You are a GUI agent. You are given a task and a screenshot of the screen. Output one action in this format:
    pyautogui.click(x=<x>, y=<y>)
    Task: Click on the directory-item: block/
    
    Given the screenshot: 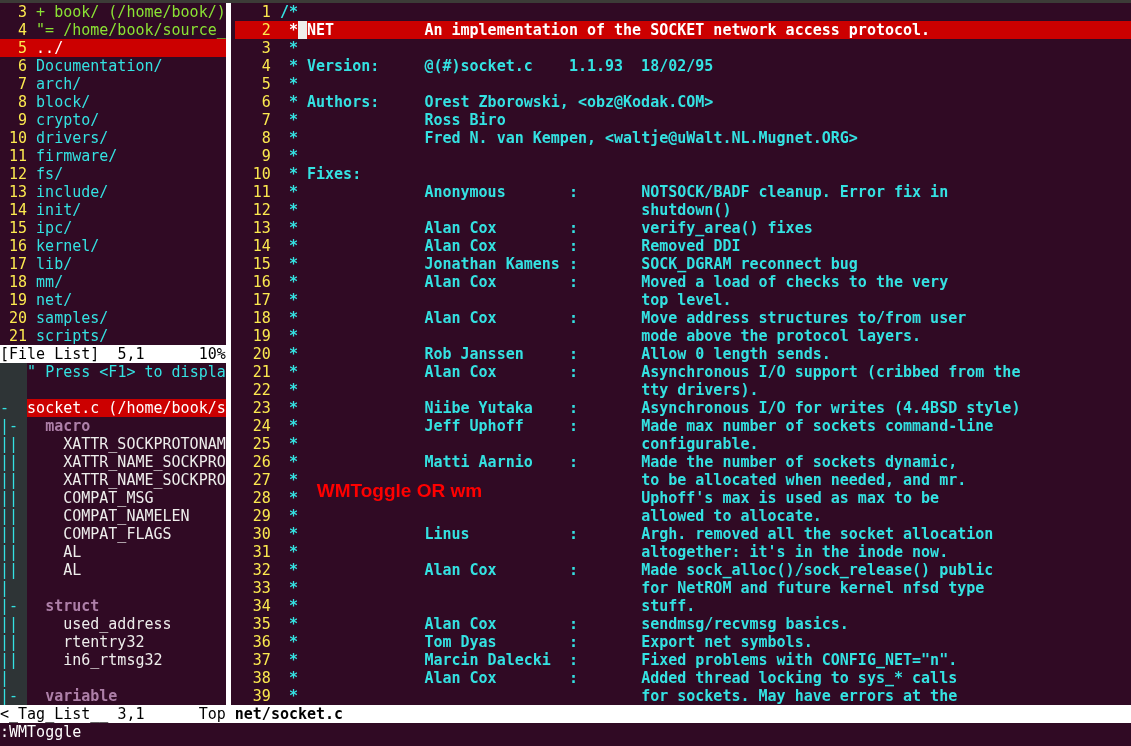 What is the action you would take?
    pyautogui.click(x=63, y=102)
    